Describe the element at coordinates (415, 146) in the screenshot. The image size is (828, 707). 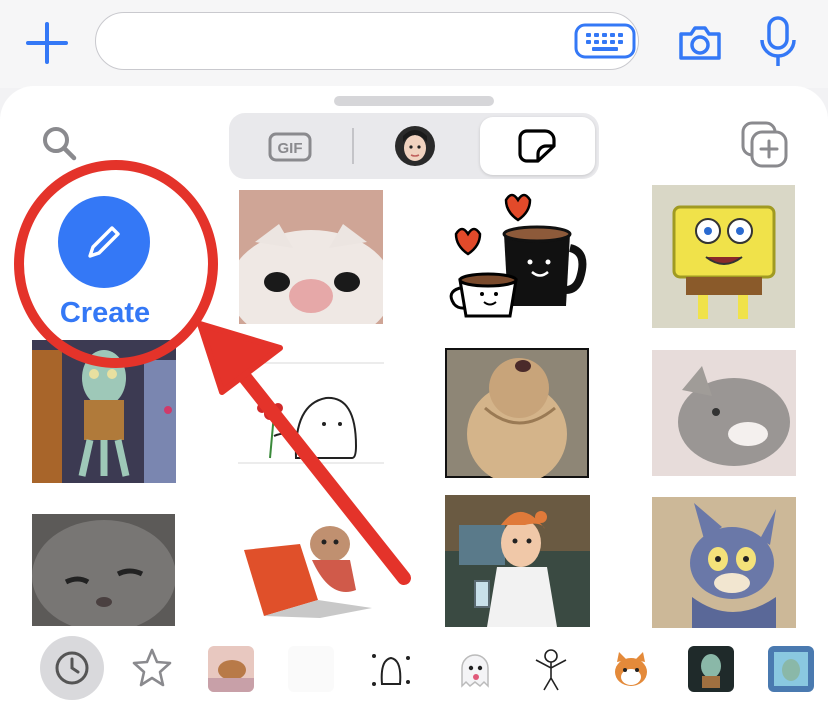
I see `memoji-icon` at that location.